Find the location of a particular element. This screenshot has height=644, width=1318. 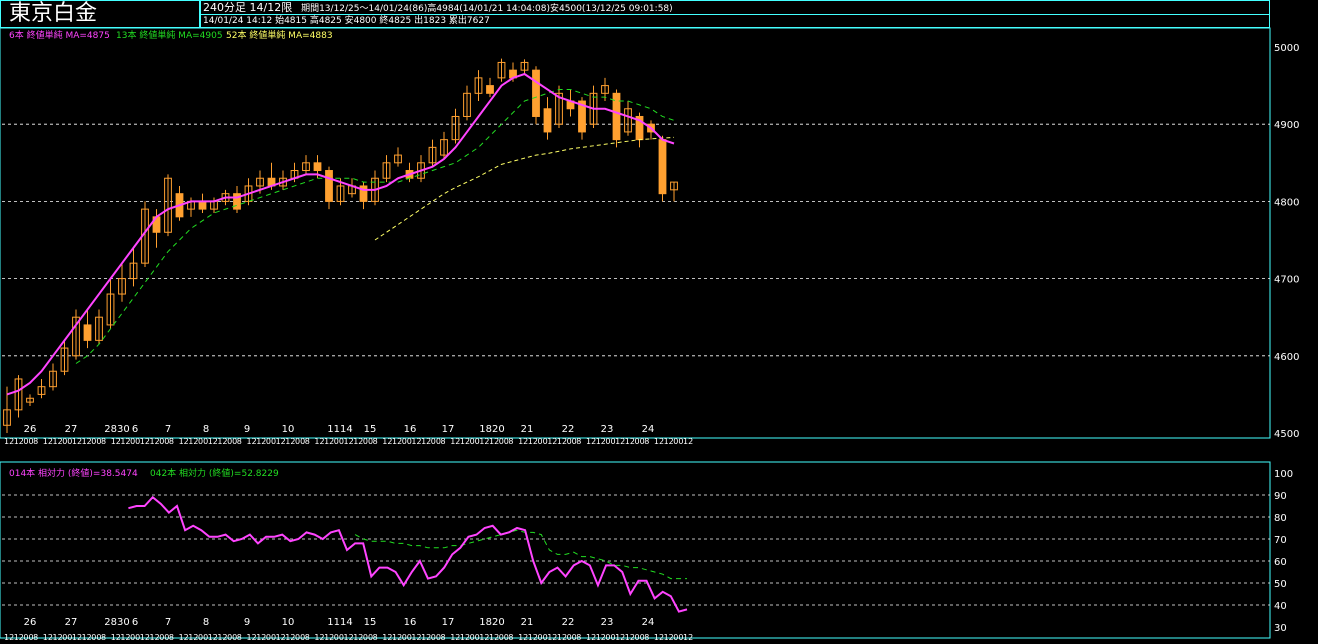

day-label: 24 is located at coordinates (648, 622).